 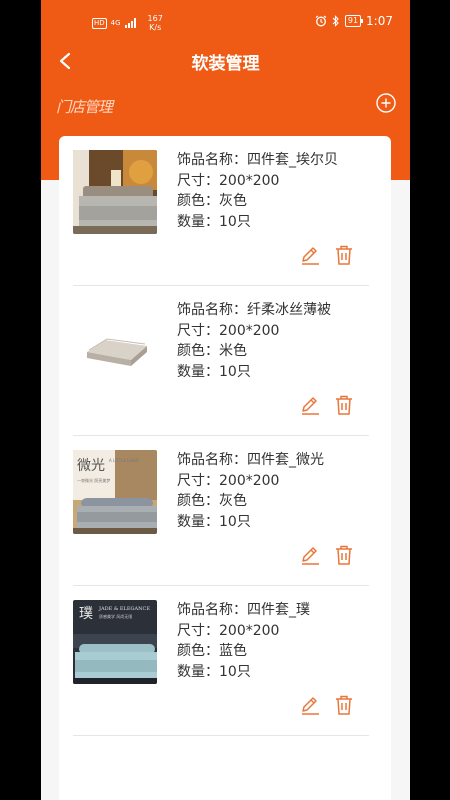 I want to click on store-management-label: 门店管理, so click(x=84, y=106).